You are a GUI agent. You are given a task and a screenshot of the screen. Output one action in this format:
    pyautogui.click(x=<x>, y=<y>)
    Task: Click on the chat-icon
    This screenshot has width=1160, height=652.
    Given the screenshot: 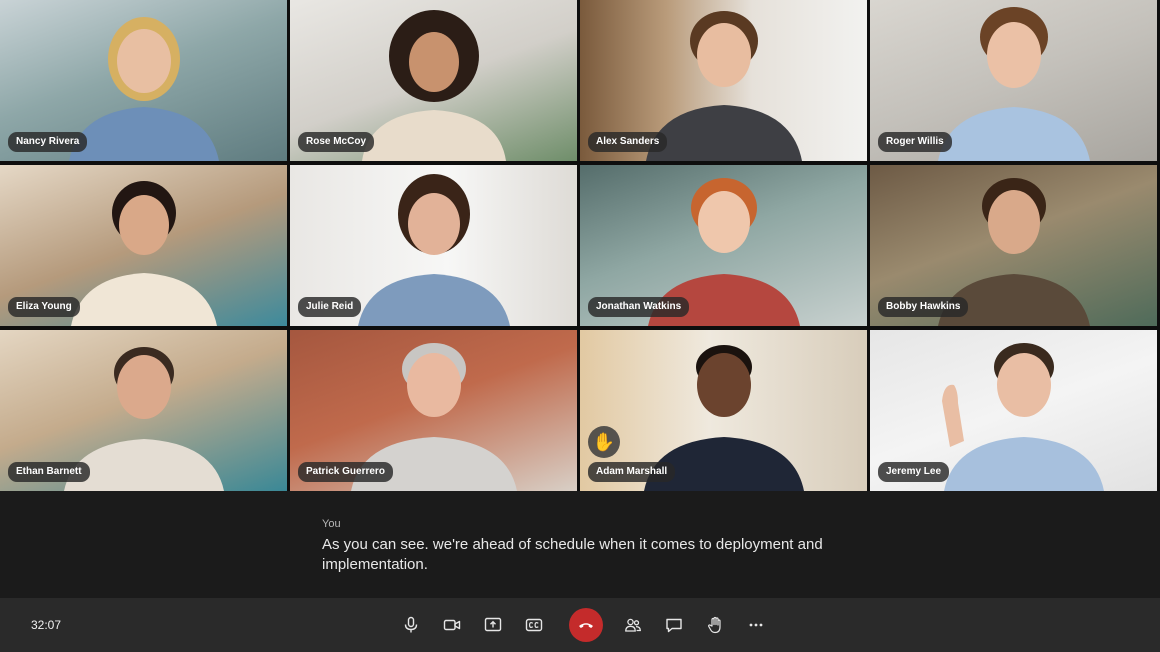 What is the action you would take?
    pyautogui.click(x=674, y=625)
    